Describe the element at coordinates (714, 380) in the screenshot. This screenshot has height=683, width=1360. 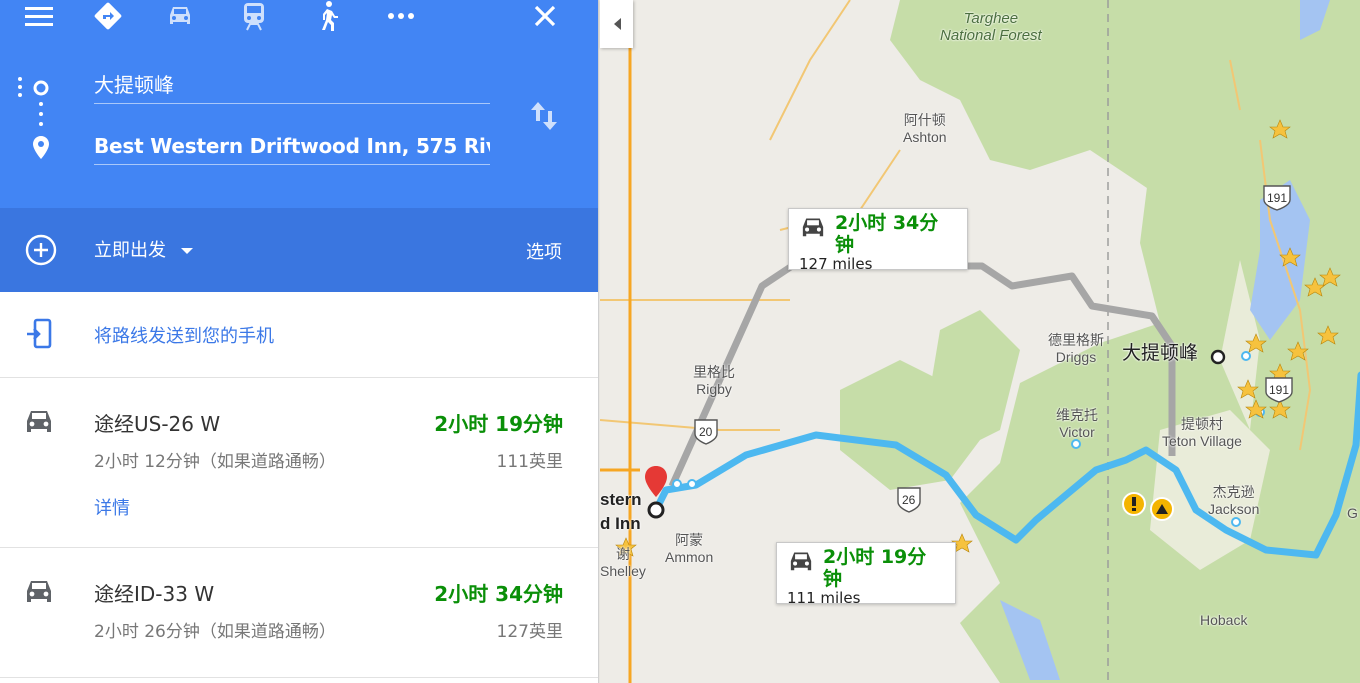
I see `rigby-label: 里格比 Rigby` at that location.